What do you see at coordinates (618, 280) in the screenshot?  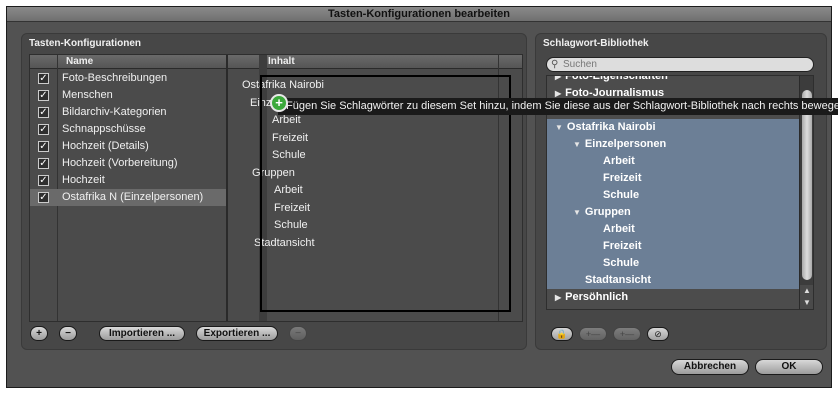 I see `library-keyword-label: Stadtansicht` at bounding box center [618, 280].